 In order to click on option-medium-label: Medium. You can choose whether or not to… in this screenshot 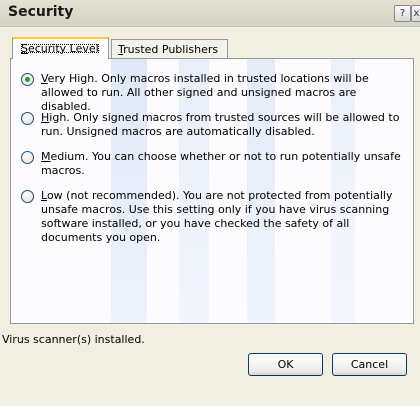, I will do `click(221, 163)`.